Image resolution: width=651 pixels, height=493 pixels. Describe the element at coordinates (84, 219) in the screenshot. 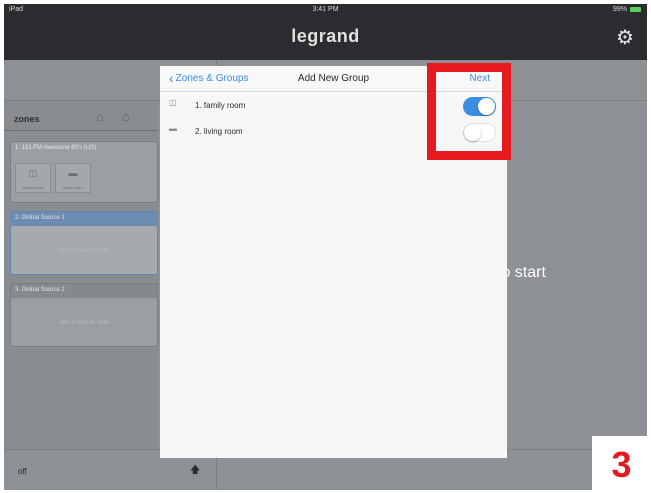

I see `source-title: 2. Global Source 1` at that location.